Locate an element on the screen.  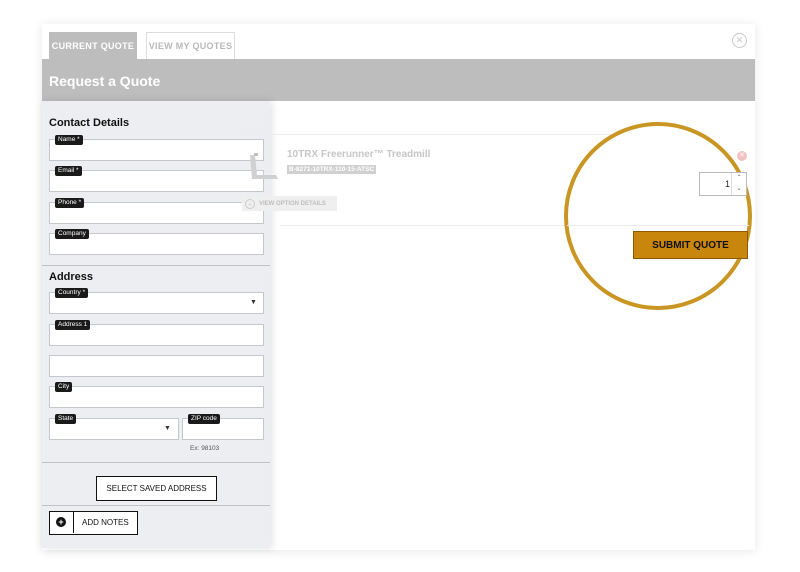
state-label: State is located at coordinates (66, 419).